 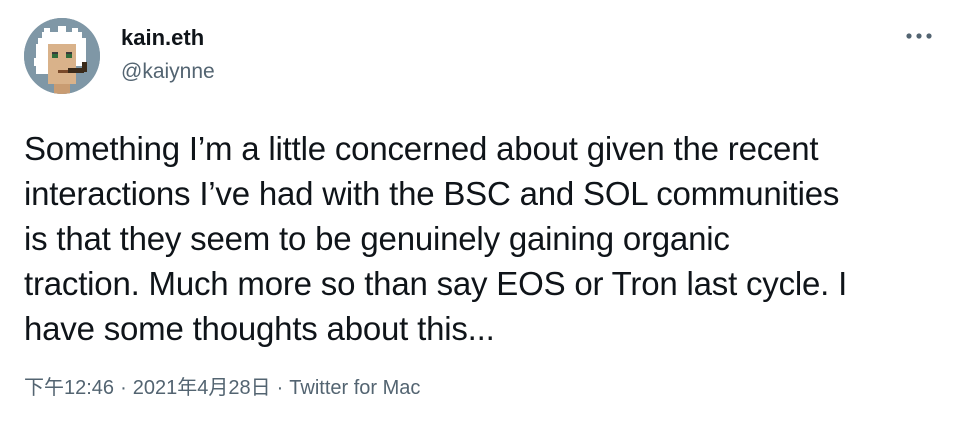 I want to click on pixel-art-avatar-icon, so click(x=62, y=56).